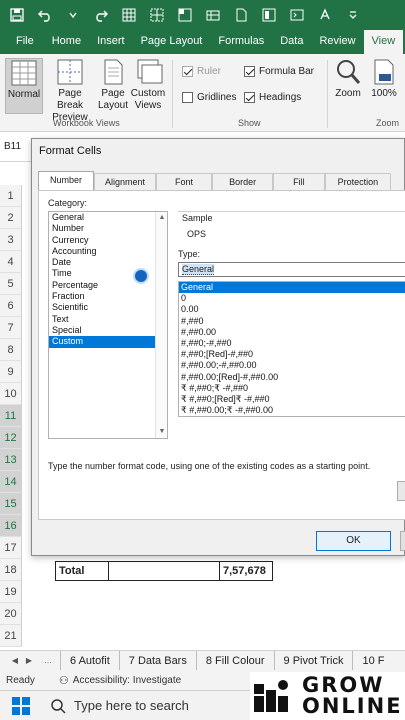 This screenshot has width=405, height=720. What do you see at coordinates (291, 269) in the screenshot?
I see `type-input: General` at bounding box center [291, 269].